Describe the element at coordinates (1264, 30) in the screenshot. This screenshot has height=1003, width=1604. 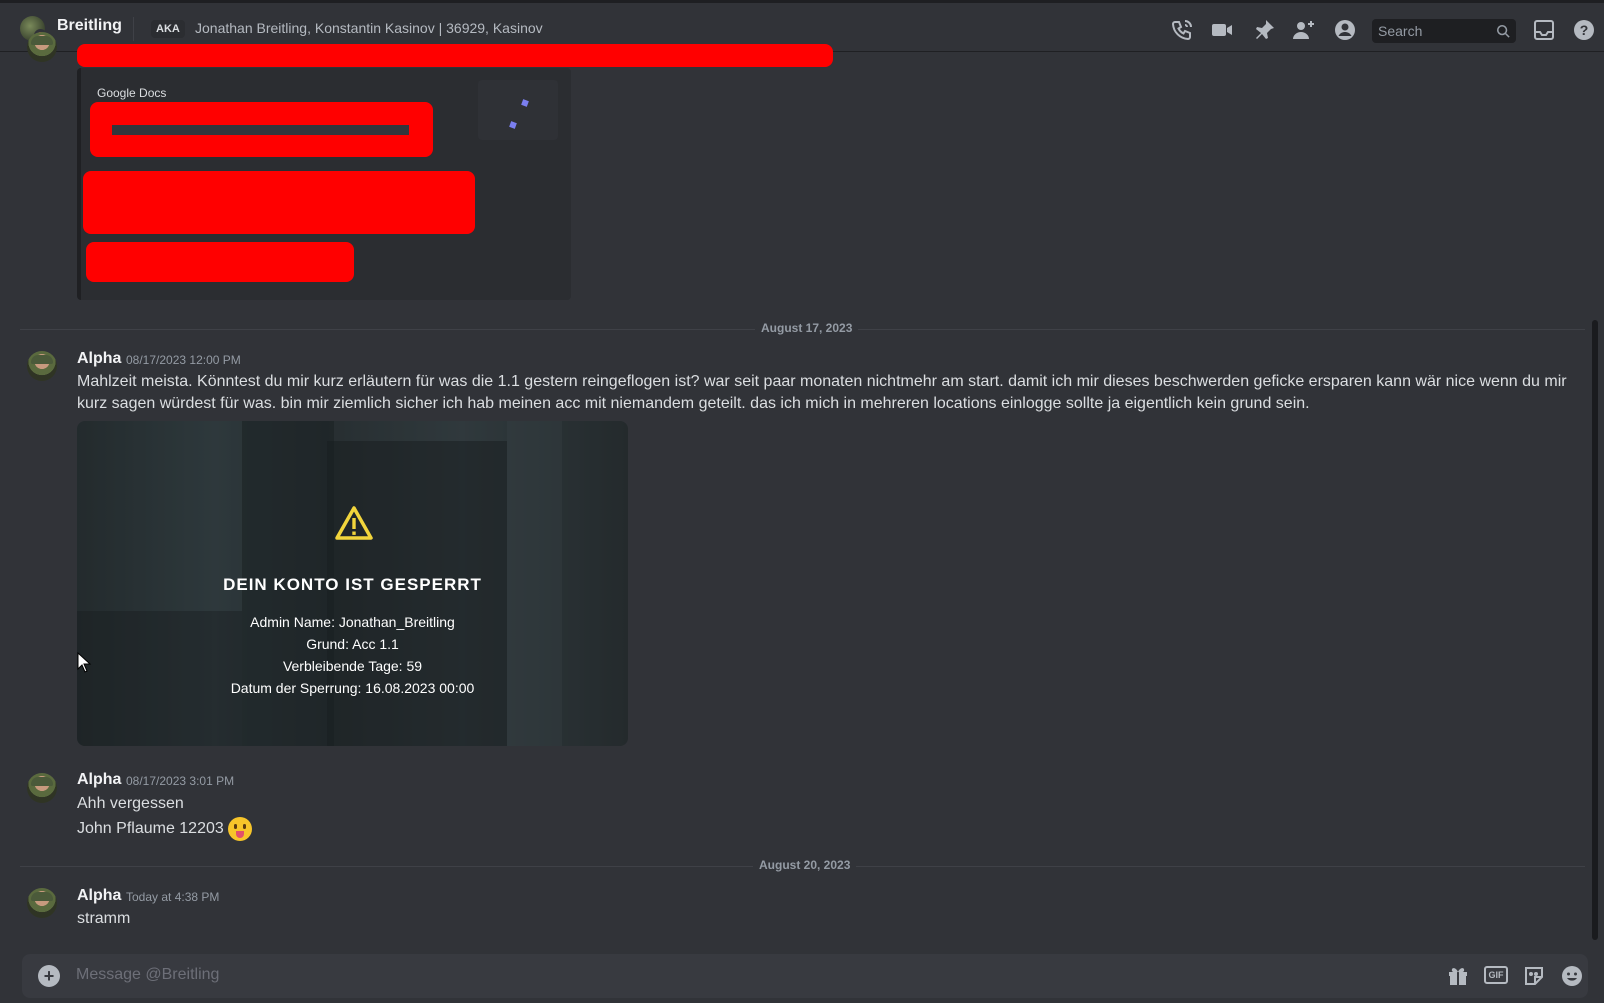
I see `pin-icon` at that location.